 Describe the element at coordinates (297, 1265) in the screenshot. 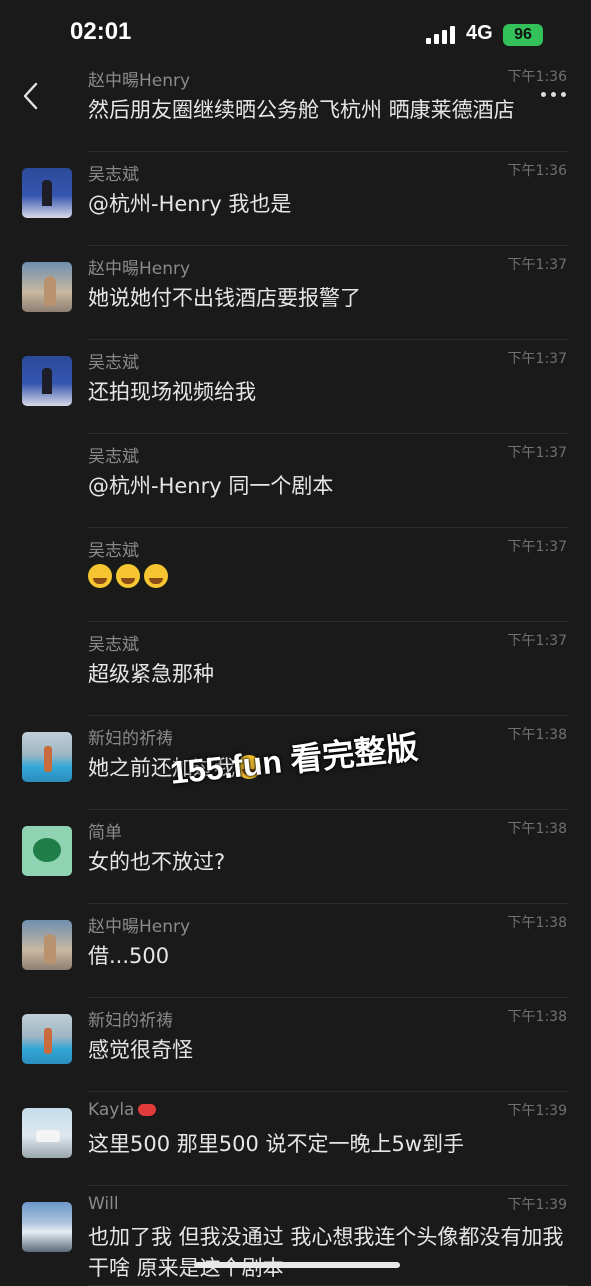

I see `home-indicator` at that location.